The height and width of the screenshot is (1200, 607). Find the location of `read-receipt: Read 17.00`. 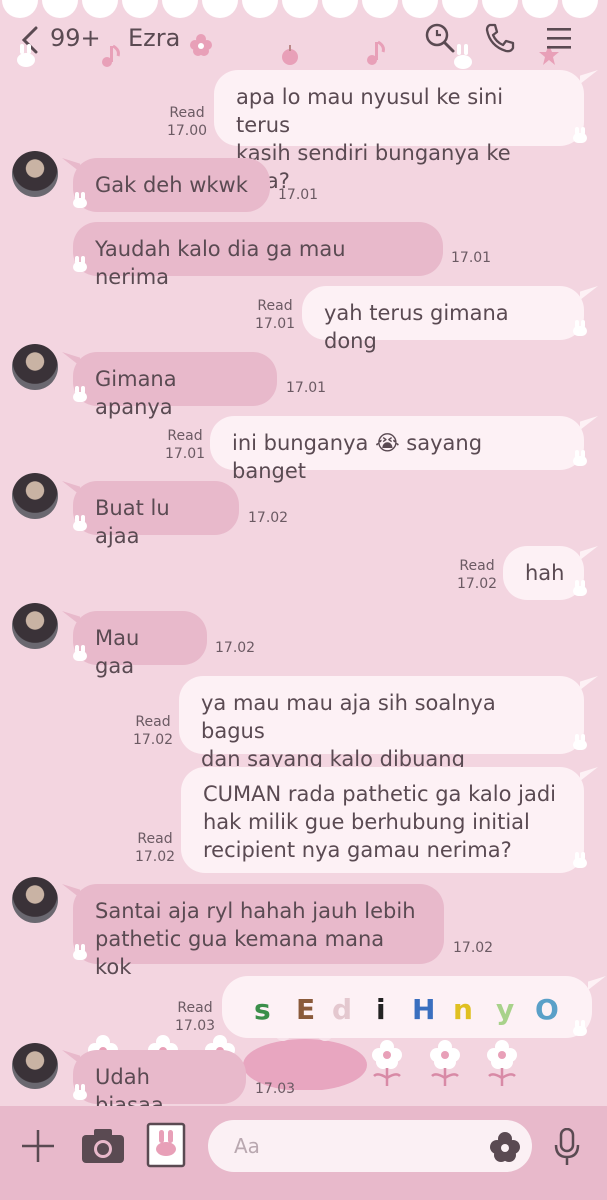

read-receipt: Read 17.00 is located at coordinates (187, 122).